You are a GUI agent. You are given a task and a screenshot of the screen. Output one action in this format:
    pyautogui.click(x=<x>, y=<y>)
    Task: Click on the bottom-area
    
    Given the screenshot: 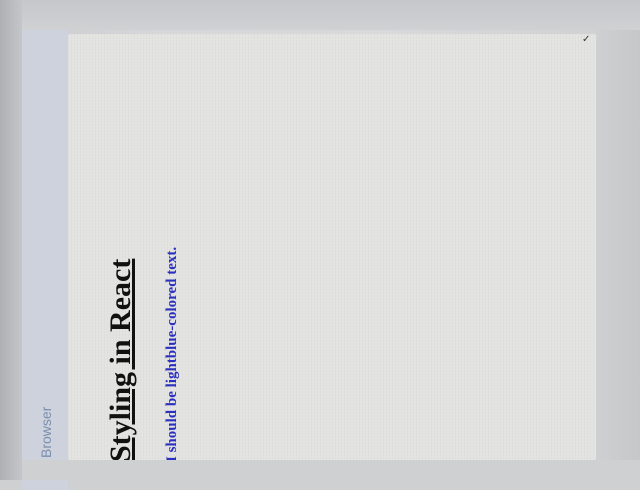 What is the action you would take?
    pyautogui.click(x=331, y=470)
    